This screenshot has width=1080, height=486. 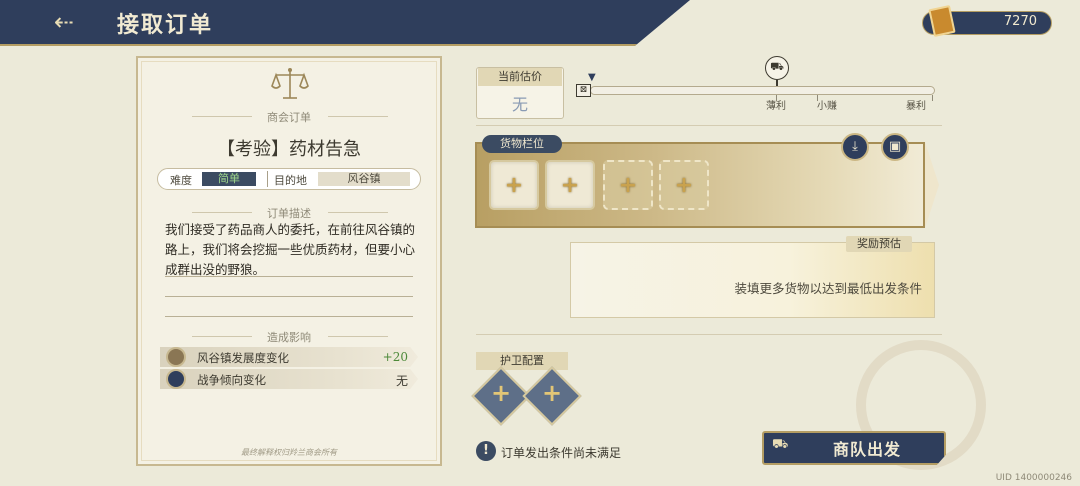 What do you see at coordinates (401, 381) in the screenshot?
I see `effect-value: 无` at bounding box center [401, 381].